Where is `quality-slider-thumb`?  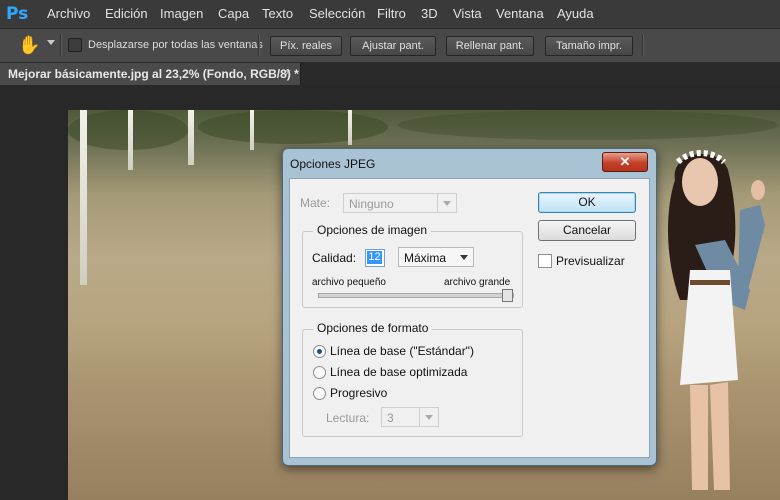
quality-slider-thumb is located at coordinates (507, 295).